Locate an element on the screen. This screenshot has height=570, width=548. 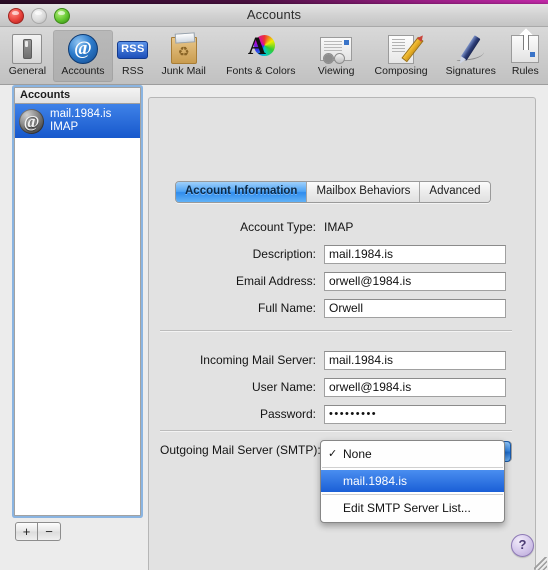
outgoing-mail-server-label: Outgoing Mail Server (SMTP): is located at coordinates (240, 450).